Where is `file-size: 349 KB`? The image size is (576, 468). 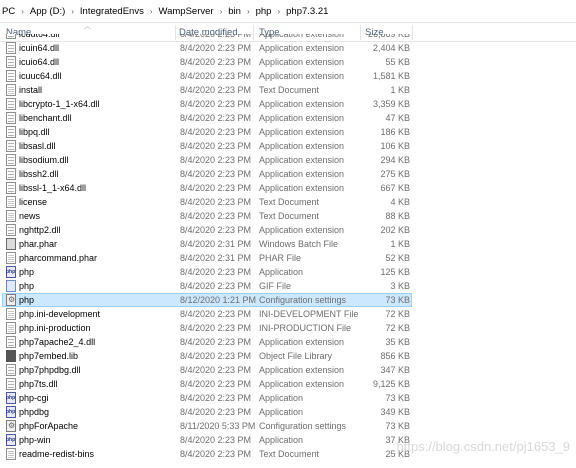
file-size: 349 KB is located at coordinates (395, 412).